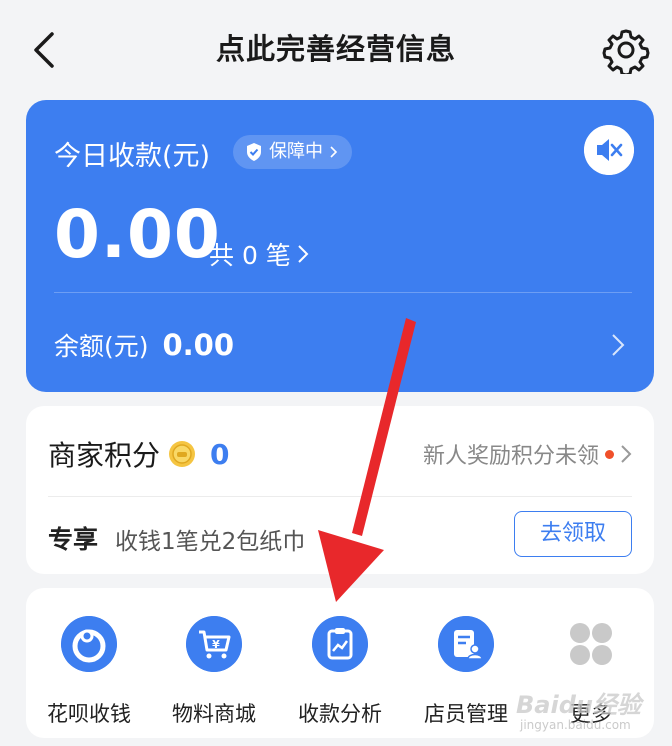 This screenshot has width=672, height=746. I want to click on analytics-clipboard-icon, so click(340, 644).